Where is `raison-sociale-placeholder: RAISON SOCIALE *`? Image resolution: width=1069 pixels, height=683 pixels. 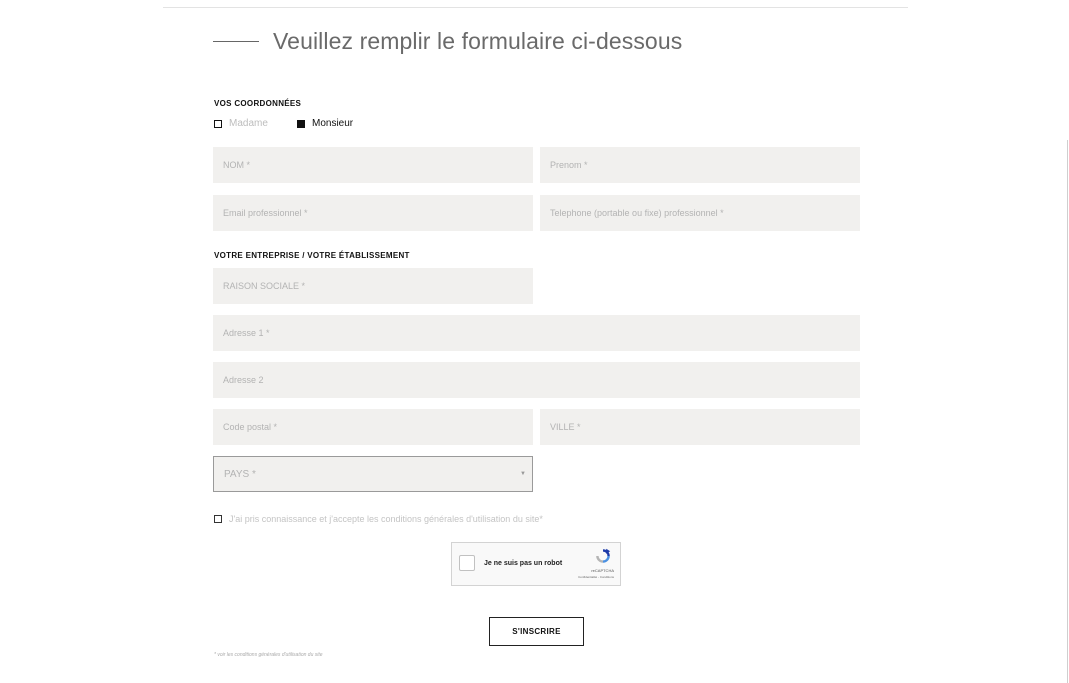 raison-sociale-placeholder: RAISON SOCIALE * is located at coordinates (264, 286).